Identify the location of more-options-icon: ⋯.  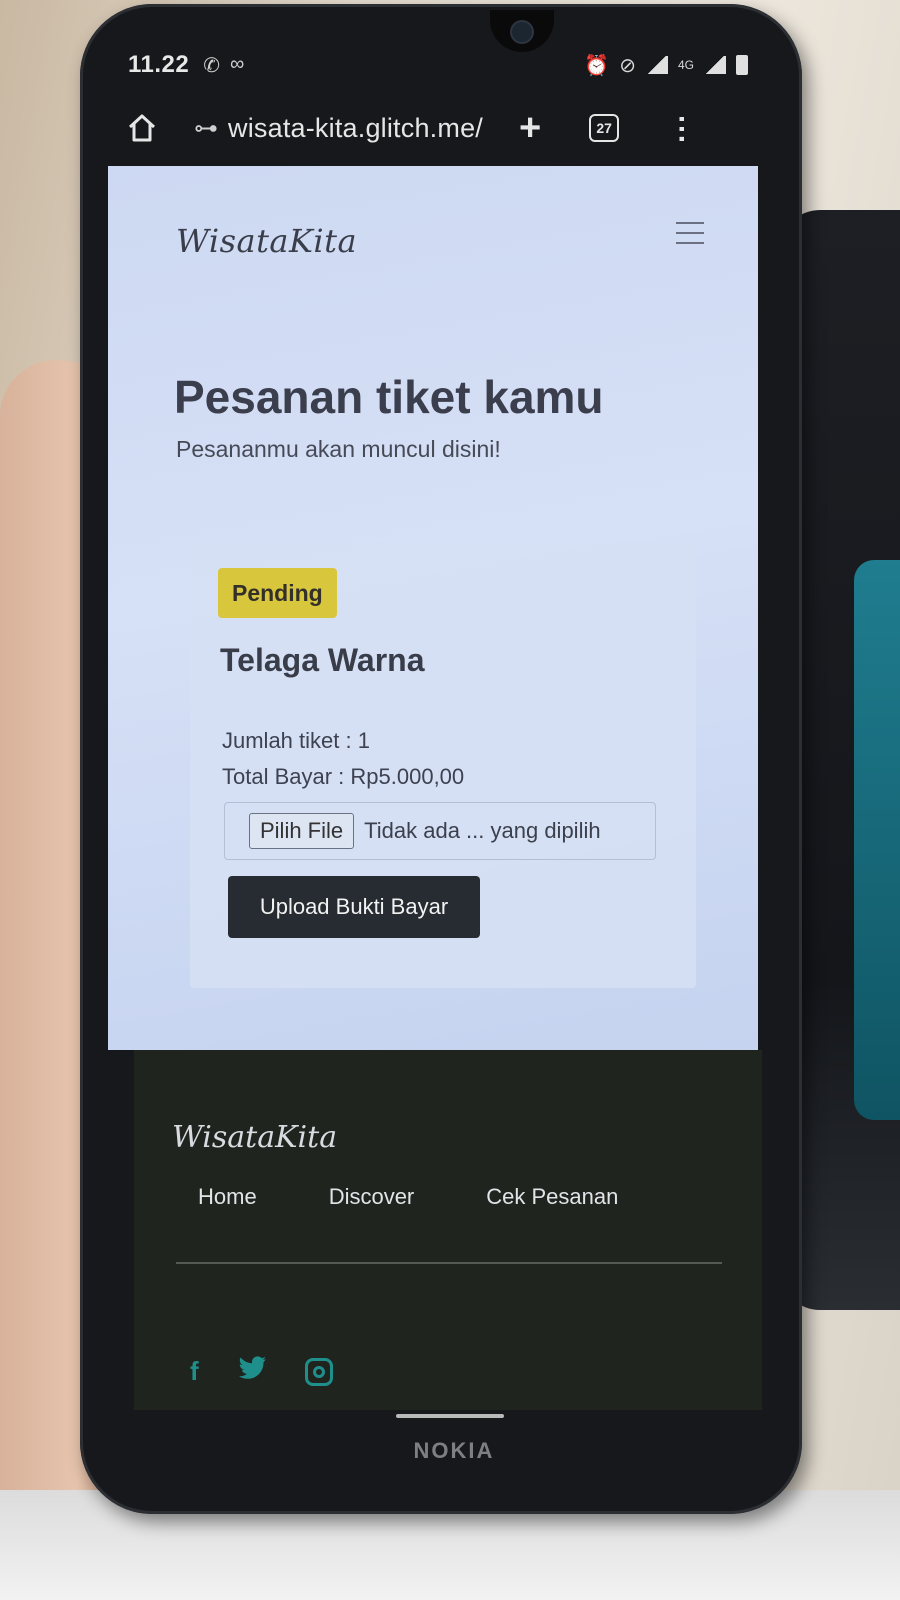
(681, 128).